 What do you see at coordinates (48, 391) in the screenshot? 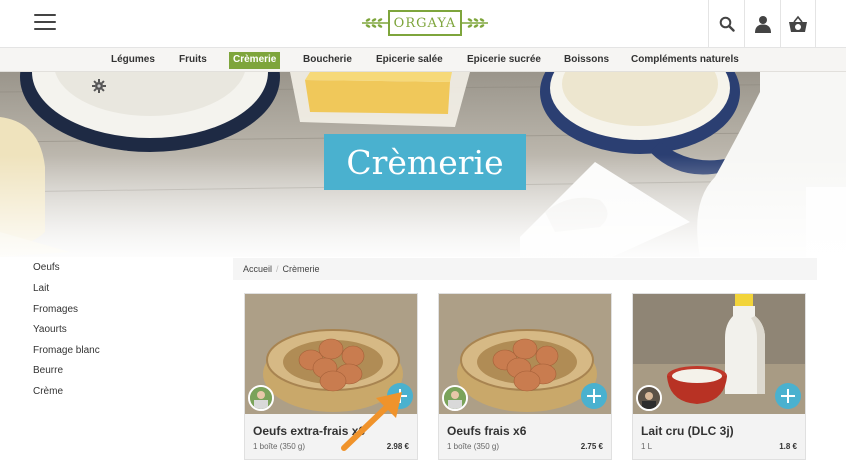
I see `sidebar-item-creme: Crème` at bounding box center [48, 391].